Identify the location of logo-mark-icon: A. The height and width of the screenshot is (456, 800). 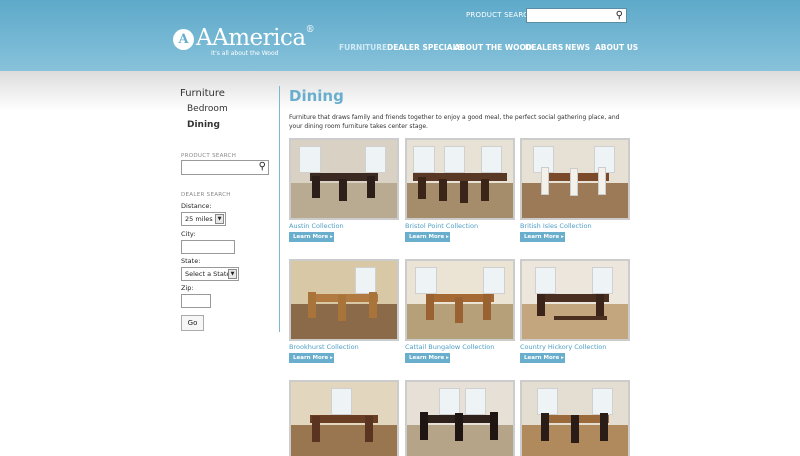
(183, 39).